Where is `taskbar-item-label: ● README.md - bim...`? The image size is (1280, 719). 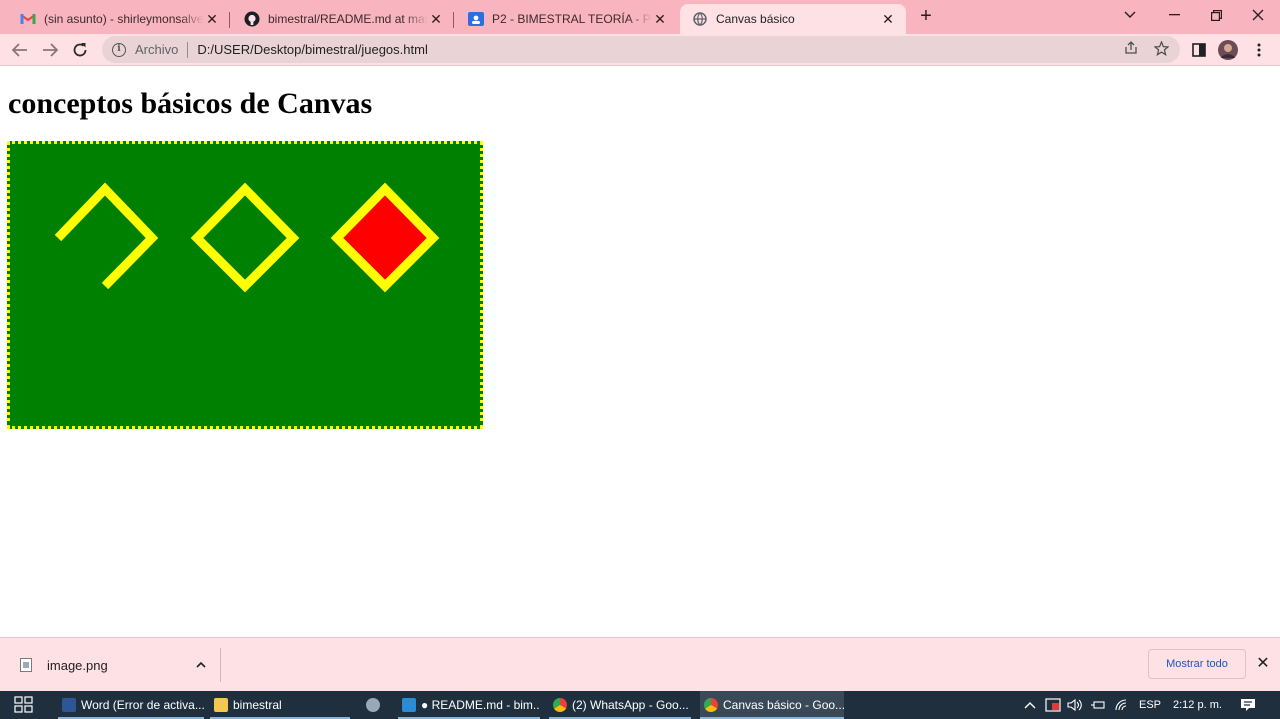 taskbar-item-label: ● README.md - bim... is located at coordinates (480, 705).